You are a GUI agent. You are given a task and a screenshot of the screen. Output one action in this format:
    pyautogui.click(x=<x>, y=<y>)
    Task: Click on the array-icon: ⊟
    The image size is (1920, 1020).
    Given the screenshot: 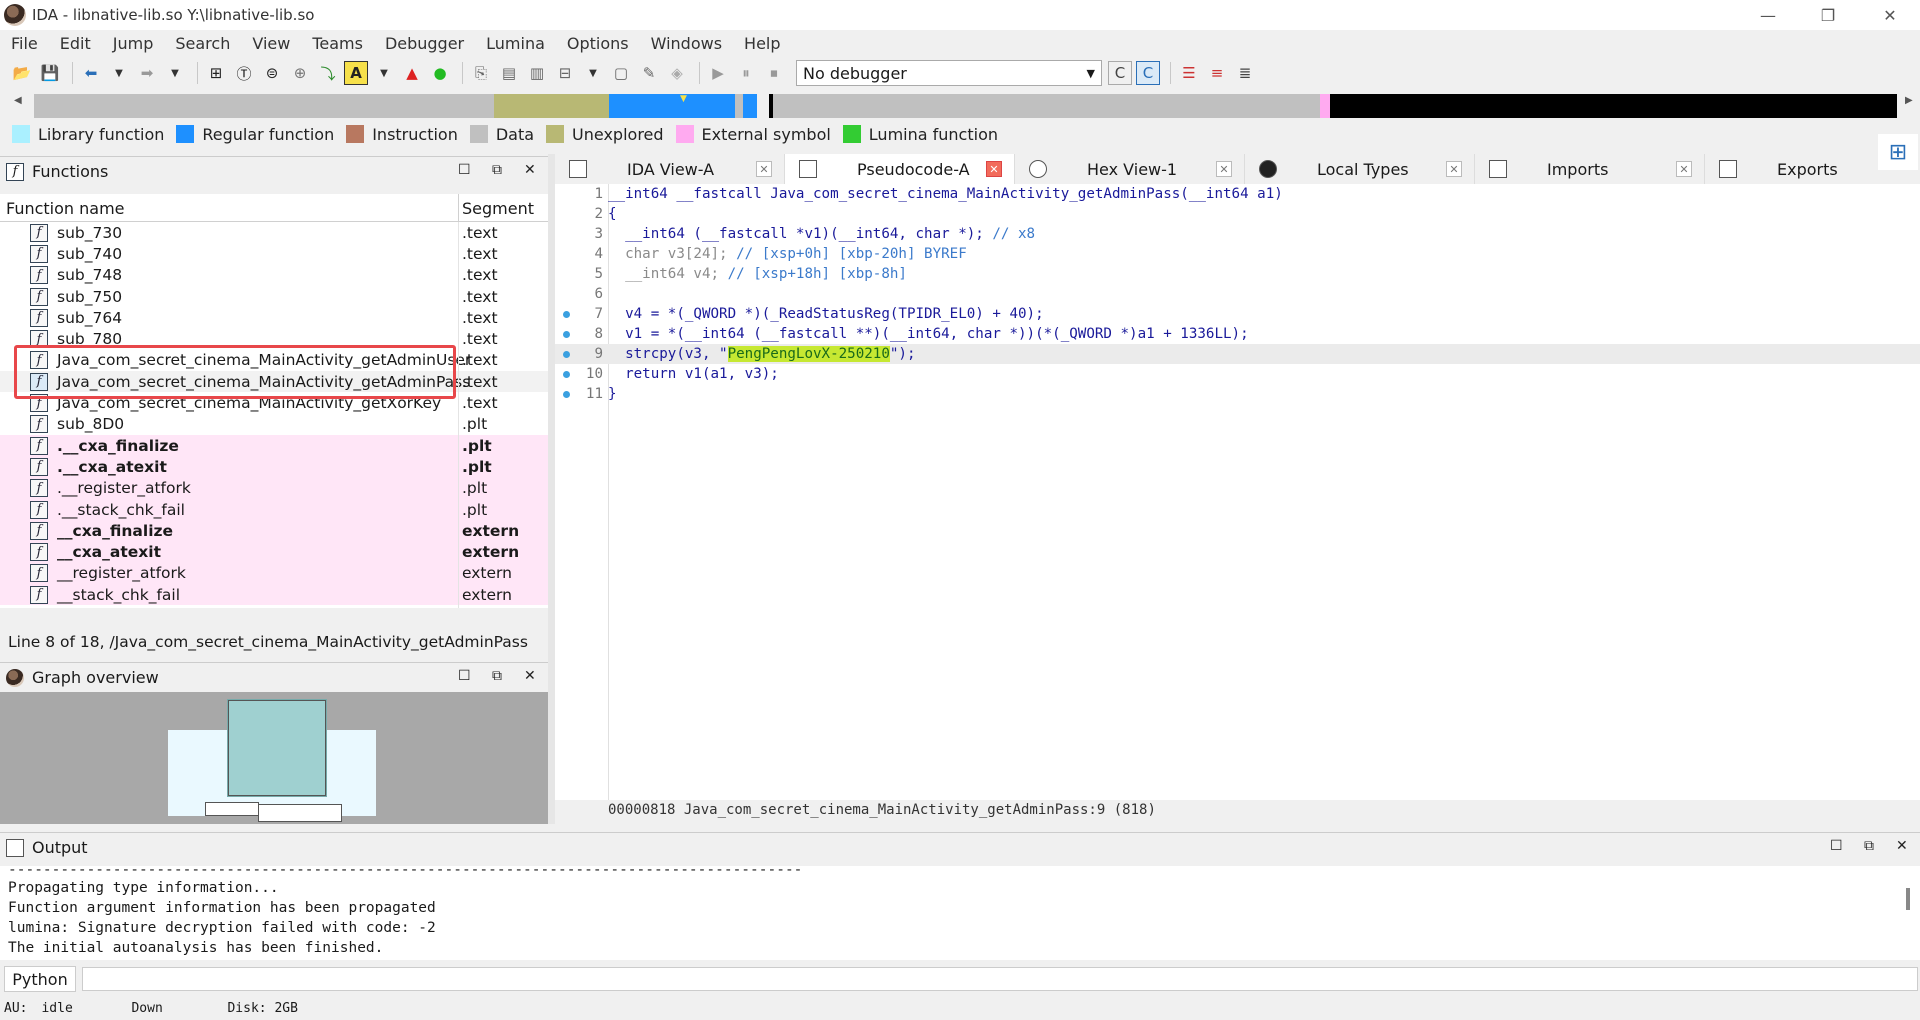 What is the action you would take?
    pyautogui.click(x=565, y=73)
    